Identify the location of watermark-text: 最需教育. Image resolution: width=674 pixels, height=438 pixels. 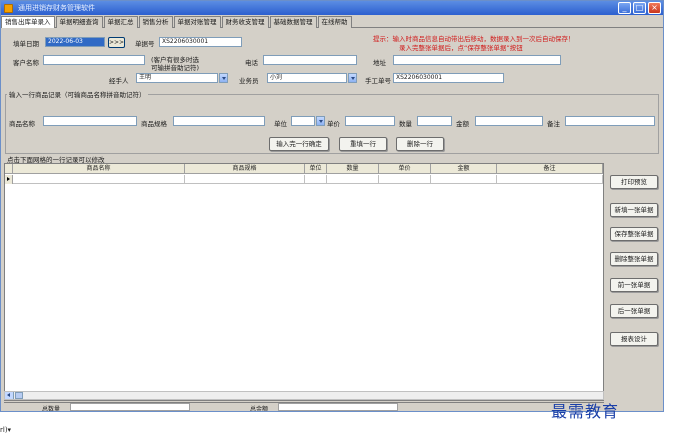
(585, 411).